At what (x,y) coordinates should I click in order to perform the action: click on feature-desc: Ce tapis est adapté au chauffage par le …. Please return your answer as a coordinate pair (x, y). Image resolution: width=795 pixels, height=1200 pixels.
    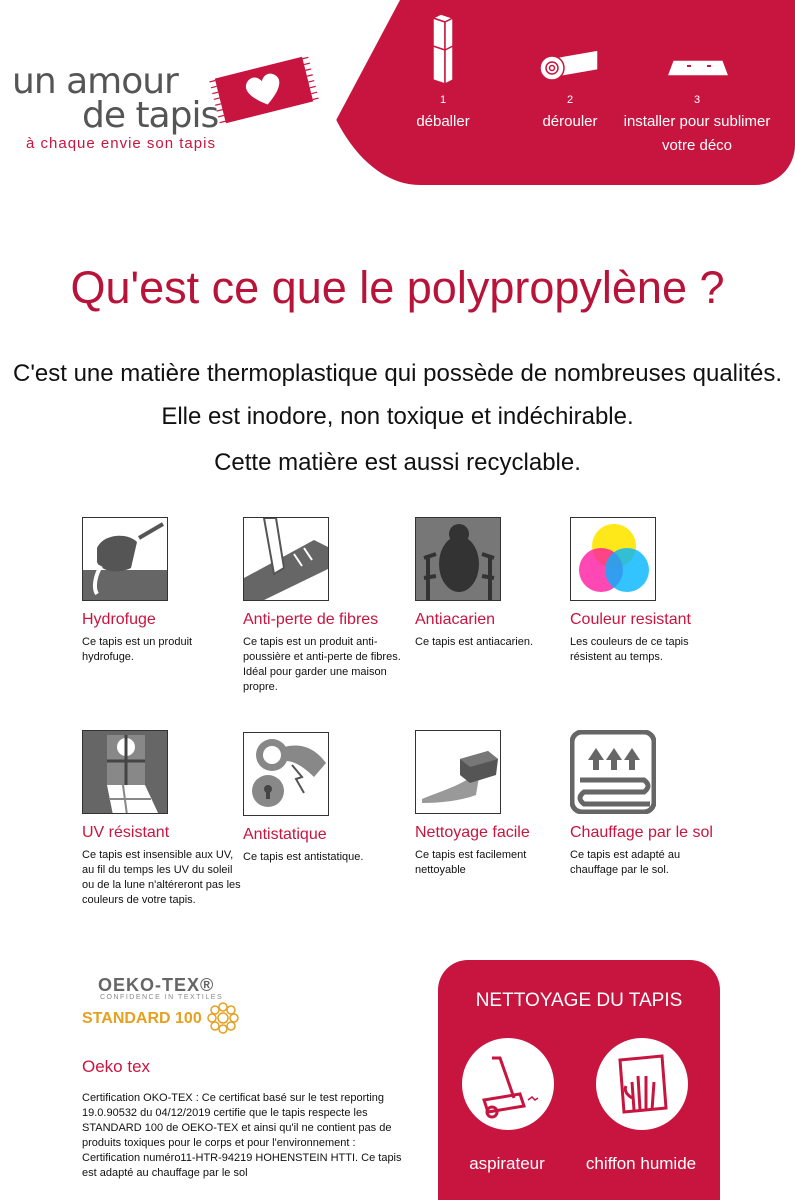
    Looking at the image, I should click on (625, 862).